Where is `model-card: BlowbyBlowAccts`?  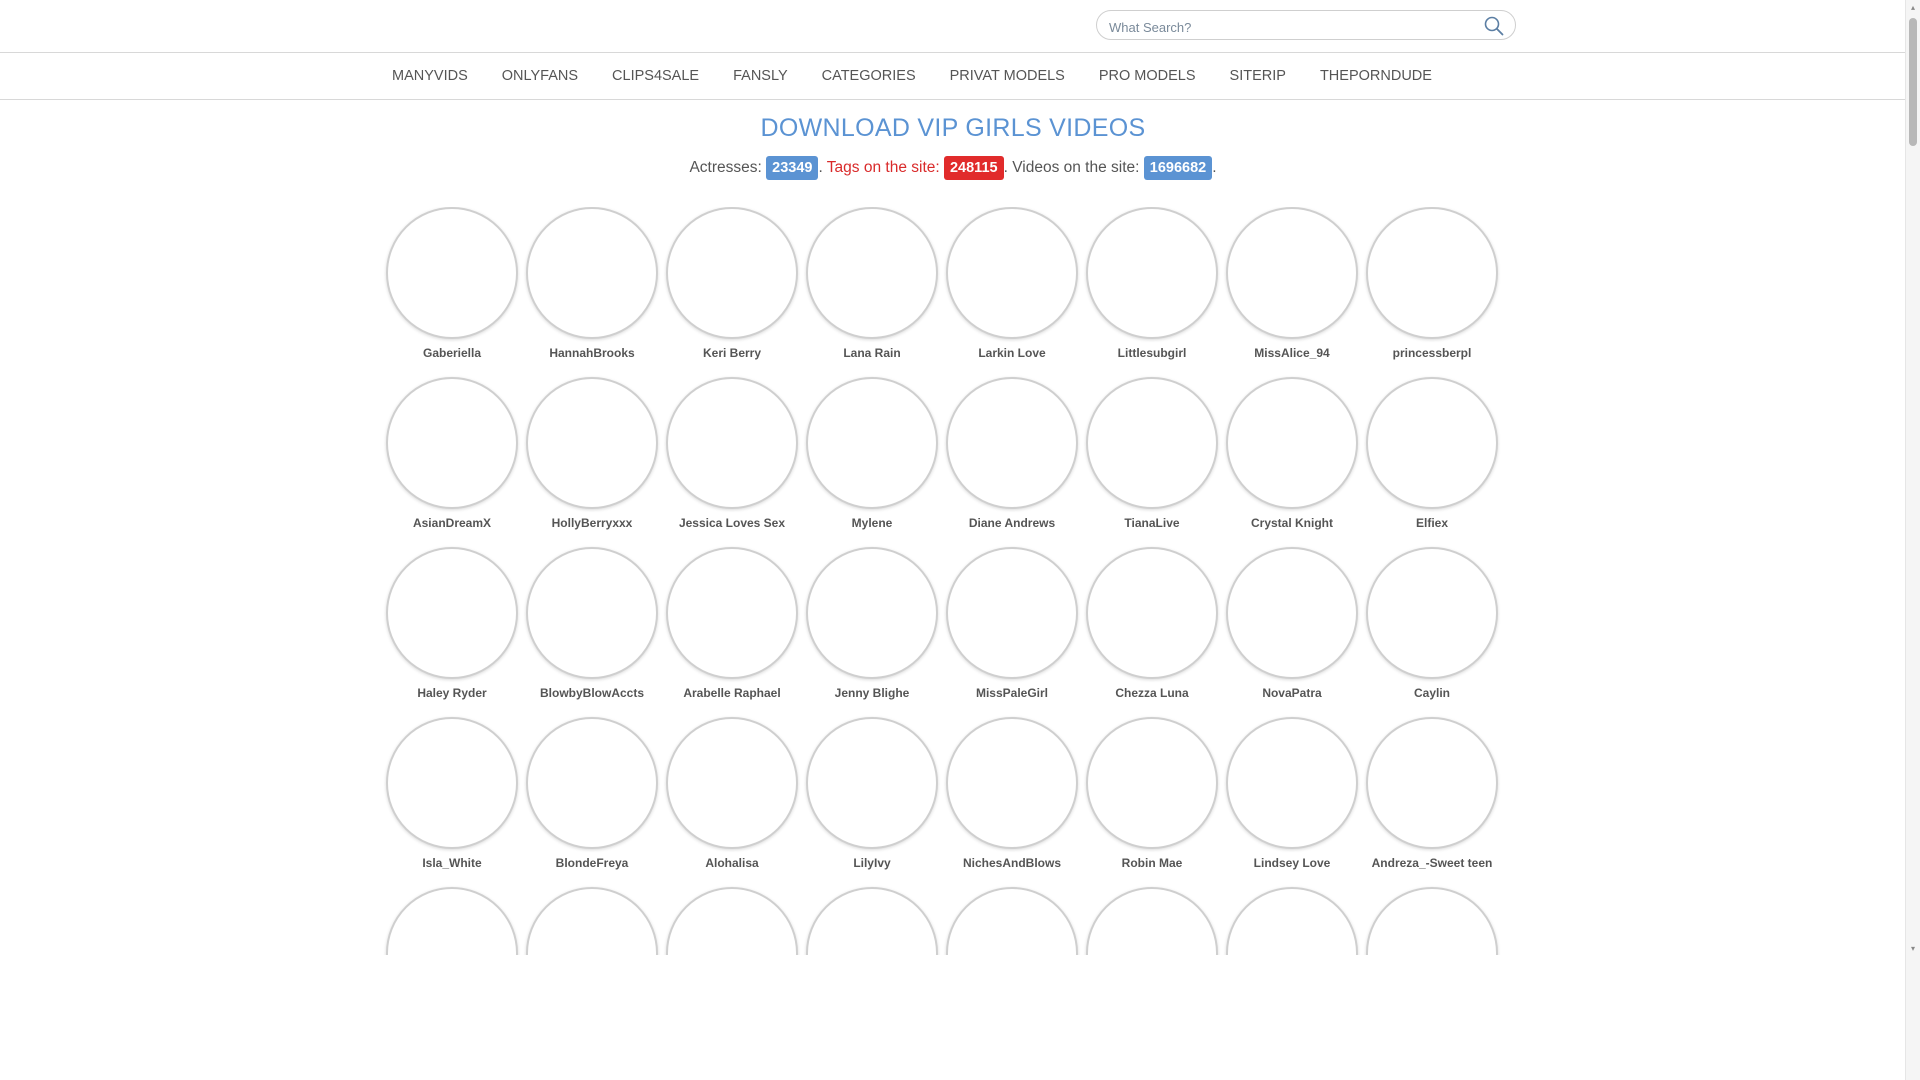 model-card: BlowbyBlowAccts is located at coordinates (592, 625).